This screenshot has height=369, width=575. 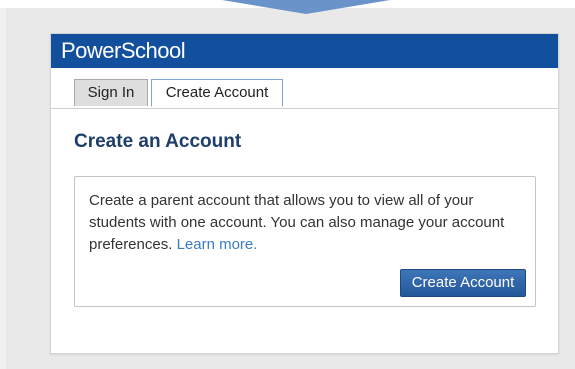 I want to click on brand-header: PowerSchool, so click(x=304, y=51).